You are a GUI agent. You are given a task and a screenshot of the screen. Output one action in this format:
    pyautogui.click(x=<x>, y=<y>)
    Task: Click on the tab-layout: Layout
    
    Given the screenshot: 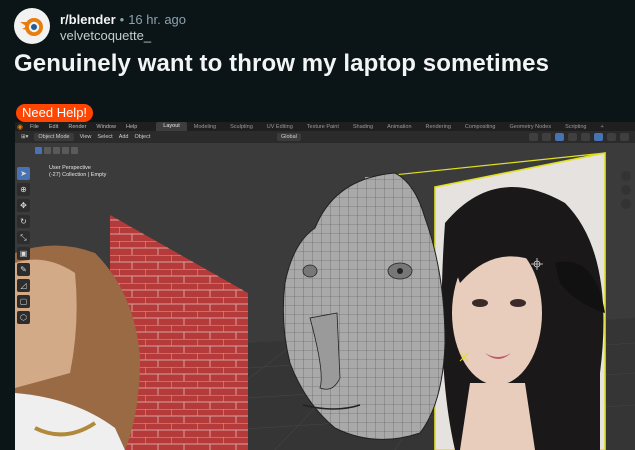 What is the action you would take?
    pyautogui.click(x=171, y=126)
    